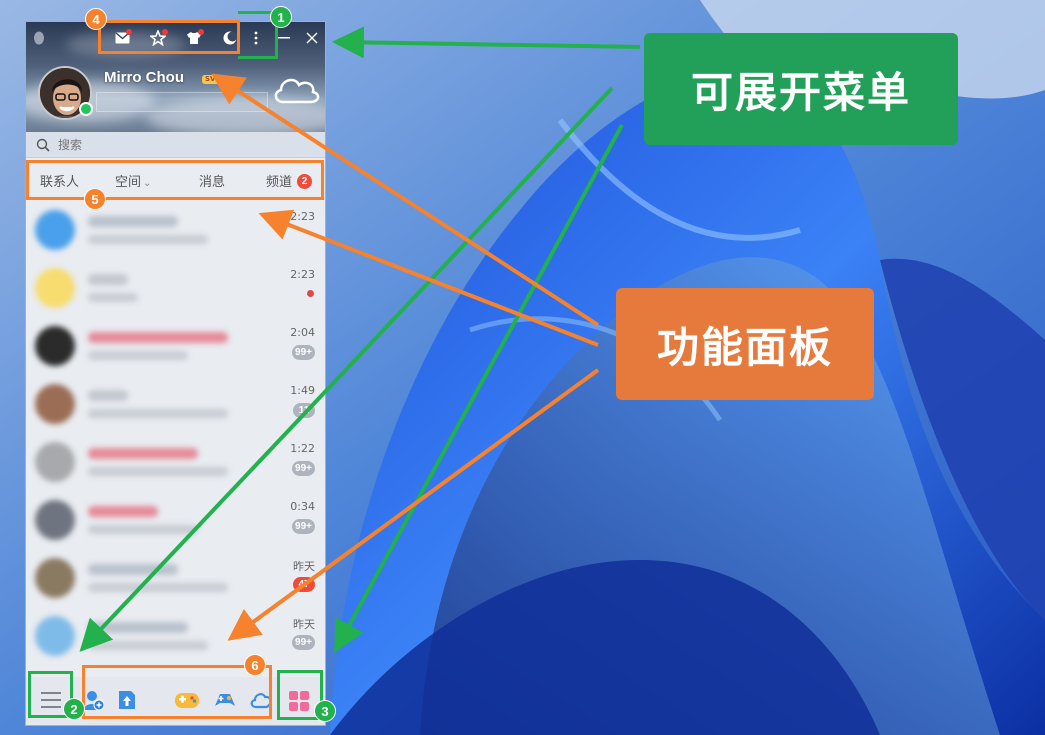  I want to click on list-item: 0:34 99+, so click(175, 521).